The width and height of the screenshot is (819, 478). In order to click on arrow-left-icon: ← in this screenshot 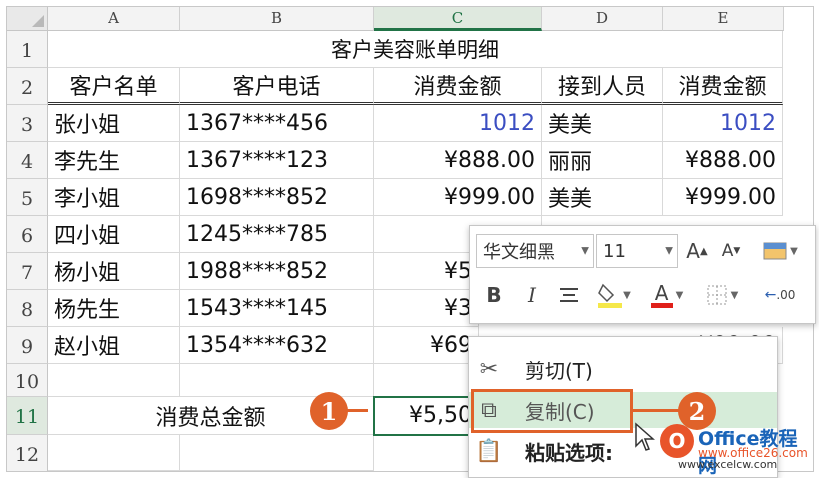, I will do `click(770, 295)`.